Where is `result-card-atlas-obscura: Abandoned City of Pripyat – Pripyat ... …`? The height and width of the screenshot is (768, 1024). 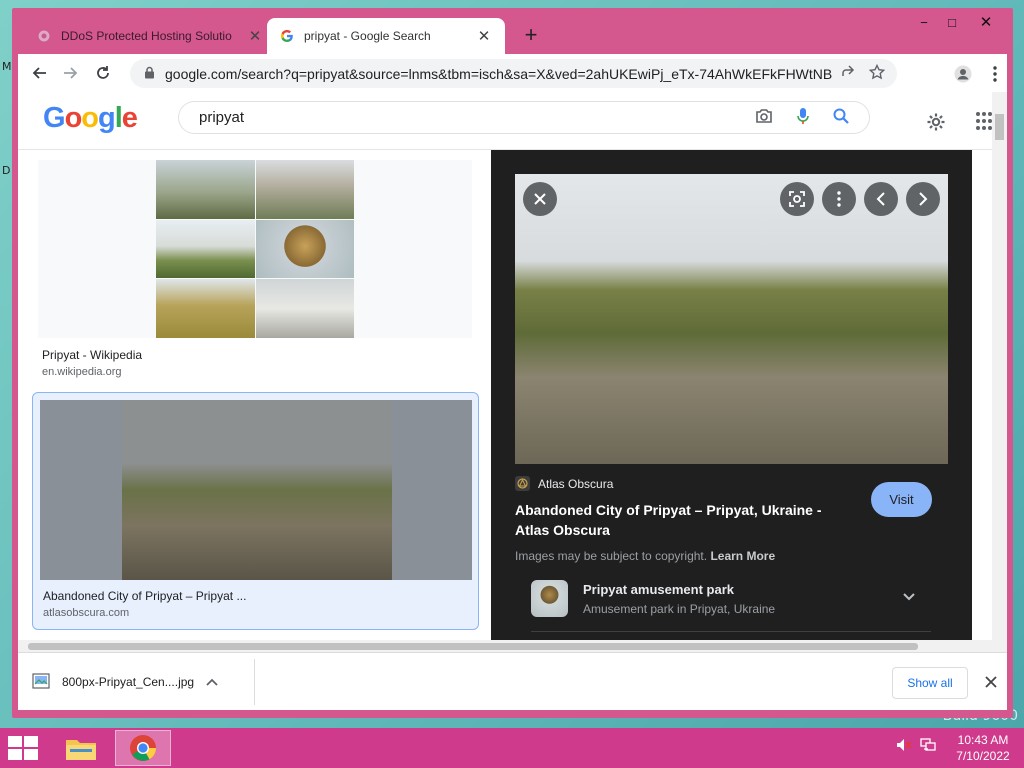
result-card-atlas-obscura: Abandoned City of Pripyat – Pripyat ... … is located at coordinates (255, 511).